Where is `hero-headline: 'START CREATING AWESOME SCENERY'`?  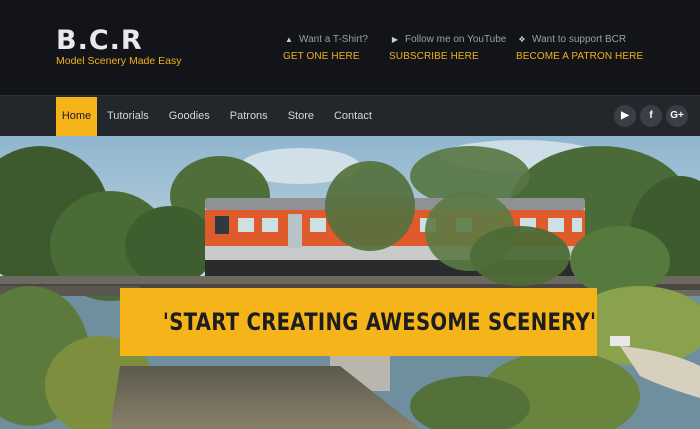
hero-headline: 'START CREATING AWESOME SCENERY' is located at coordinates (379, 322).